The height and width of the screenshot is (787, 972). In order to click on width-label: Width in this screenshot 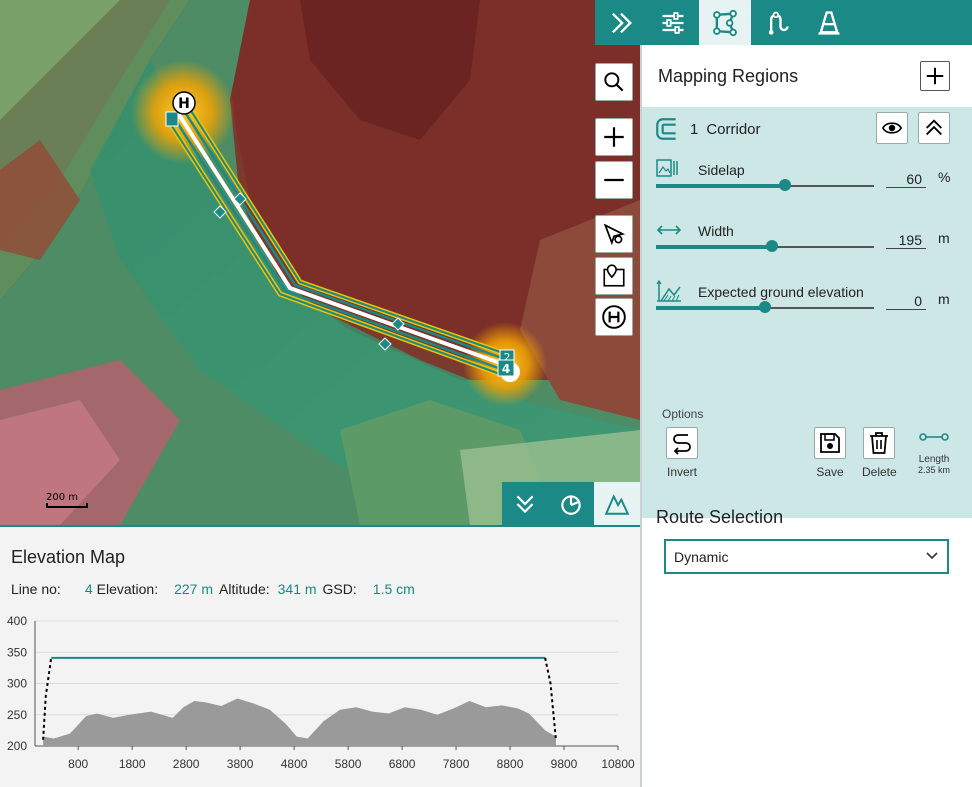, I will do `click(716, 231)`.